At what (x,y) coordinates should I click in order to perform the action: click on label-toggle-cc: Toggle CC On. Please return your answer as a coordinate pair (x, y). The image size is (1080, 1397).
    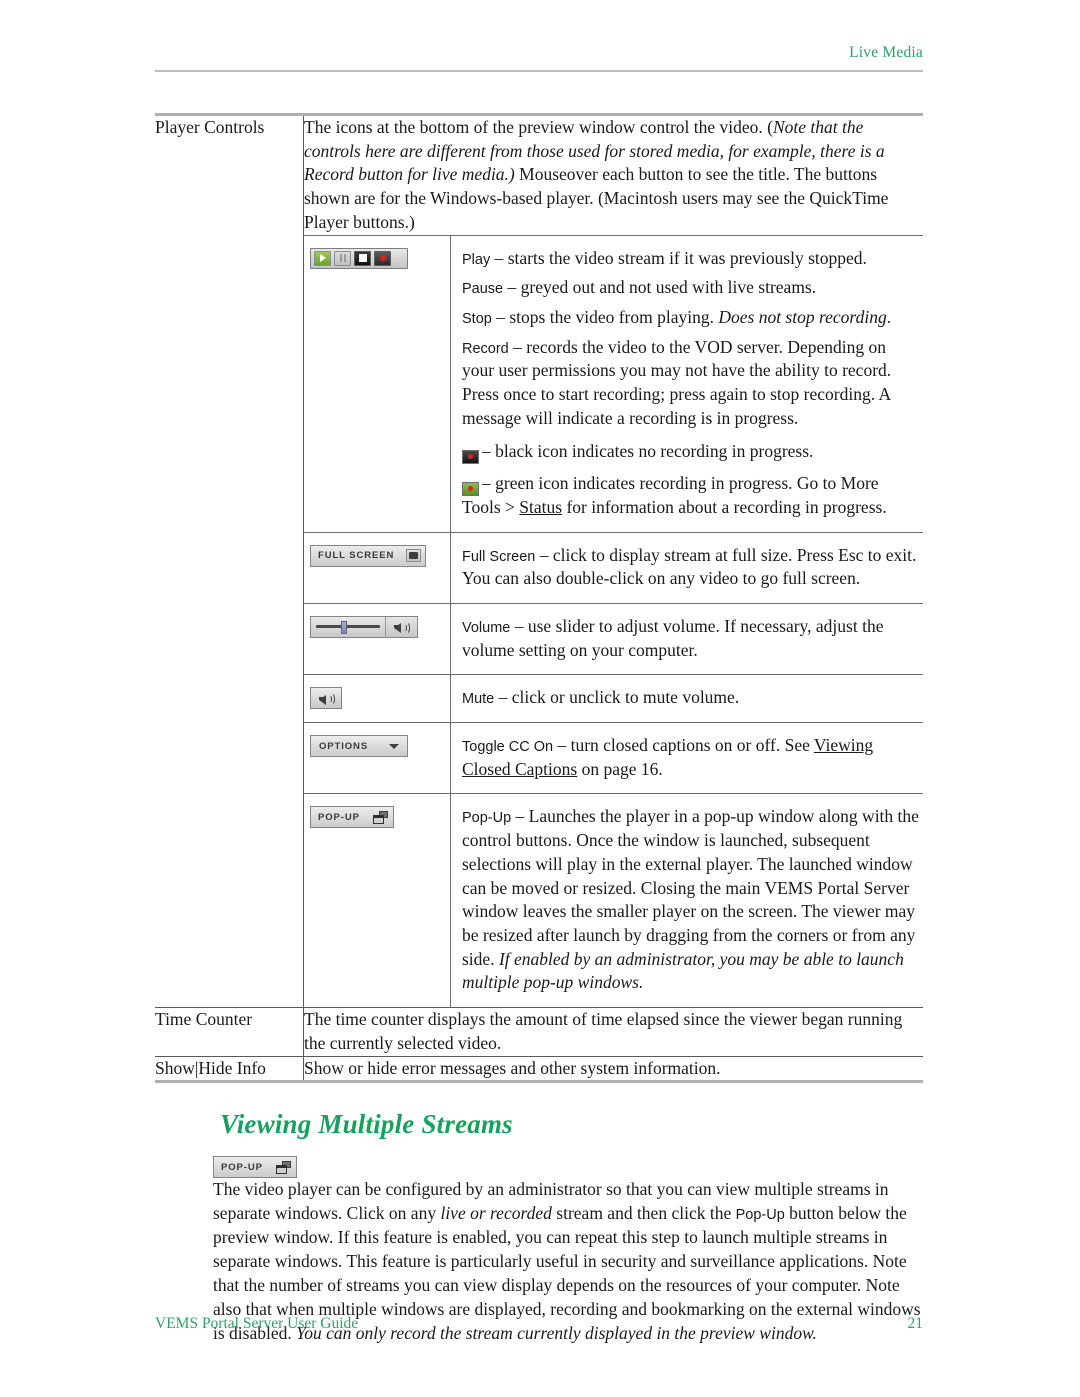
    Looking at the image, I should click on (508, 747).